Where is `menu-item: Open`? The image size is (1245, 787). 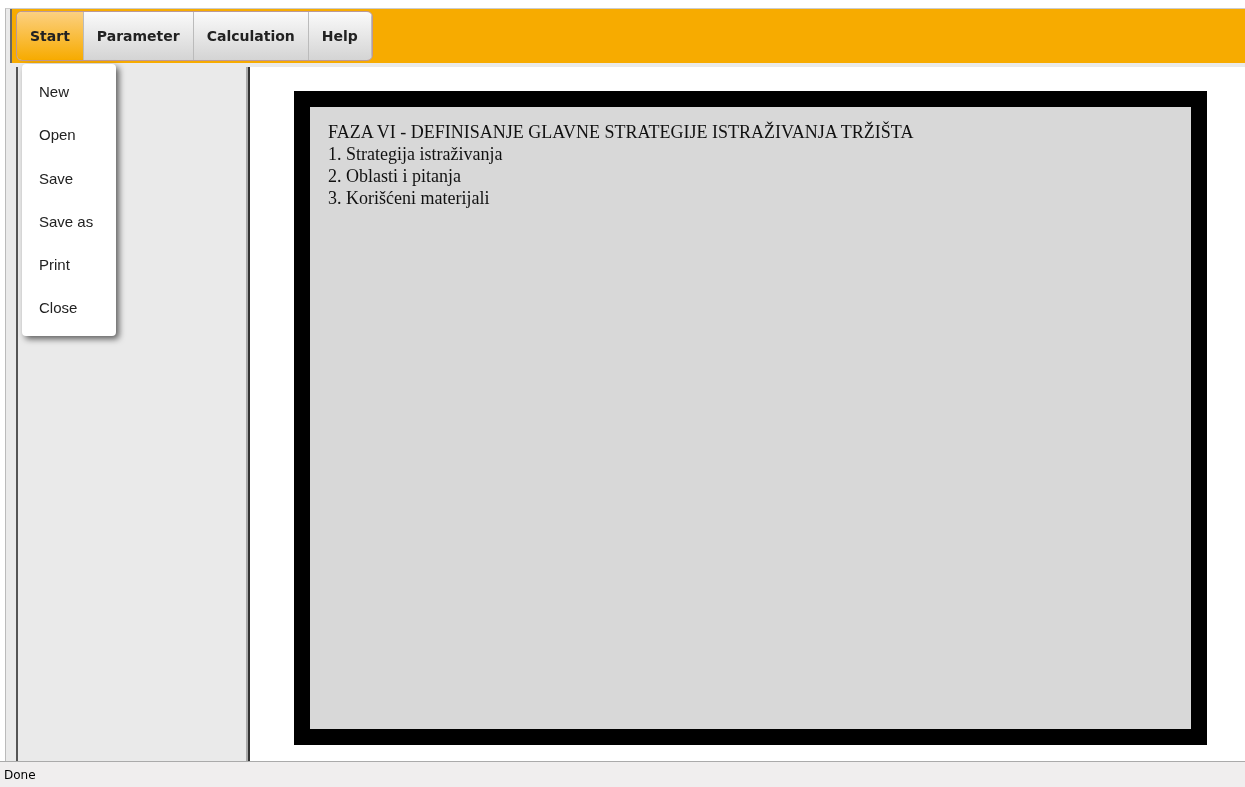 menu-item: Open is located at coordinates (69, 135).